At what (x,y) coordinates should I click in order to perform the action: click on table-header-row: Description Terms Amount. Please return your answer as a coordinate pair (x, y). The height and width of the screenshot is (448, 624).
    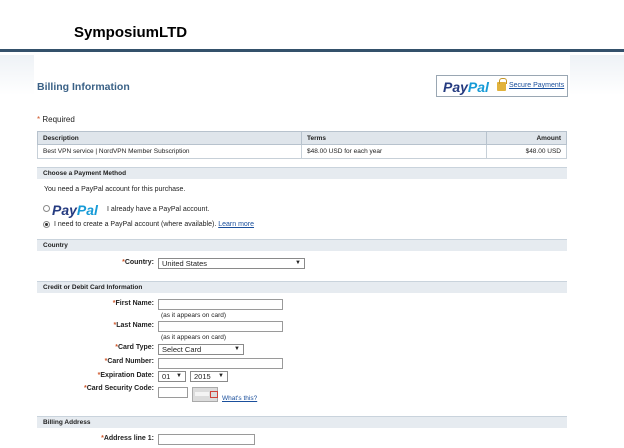
    Looking at the image, I should click on (302, 138).